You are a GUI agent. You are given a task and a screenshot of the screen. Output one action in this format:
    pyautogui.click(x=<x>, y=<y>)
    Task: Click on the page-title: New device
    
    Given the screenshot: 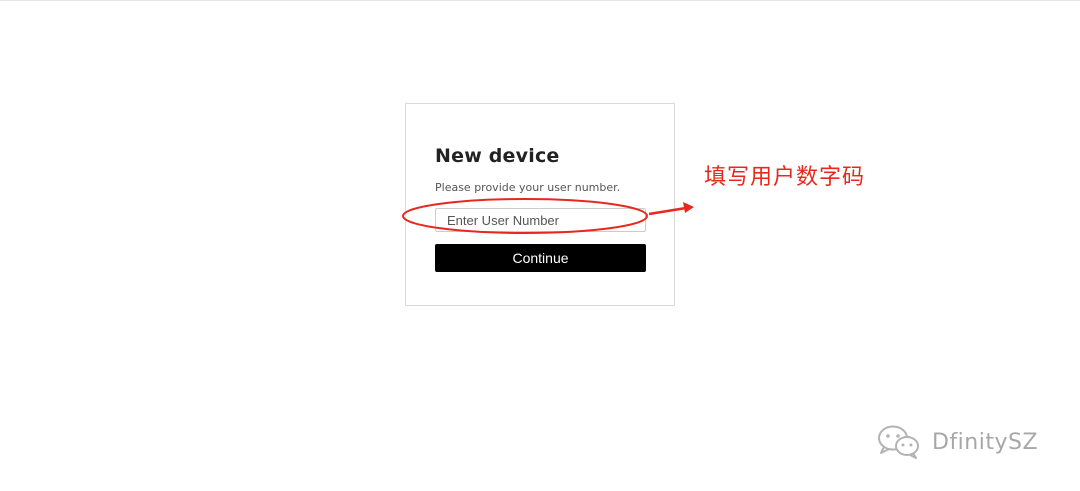 What is the action you would take?
    pyautogui.click(x=497, y=156)
    